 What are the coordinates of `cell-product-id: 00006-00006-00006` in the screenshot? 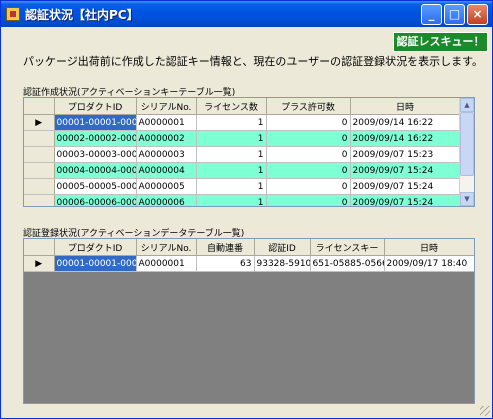 It's located at (95, 200).